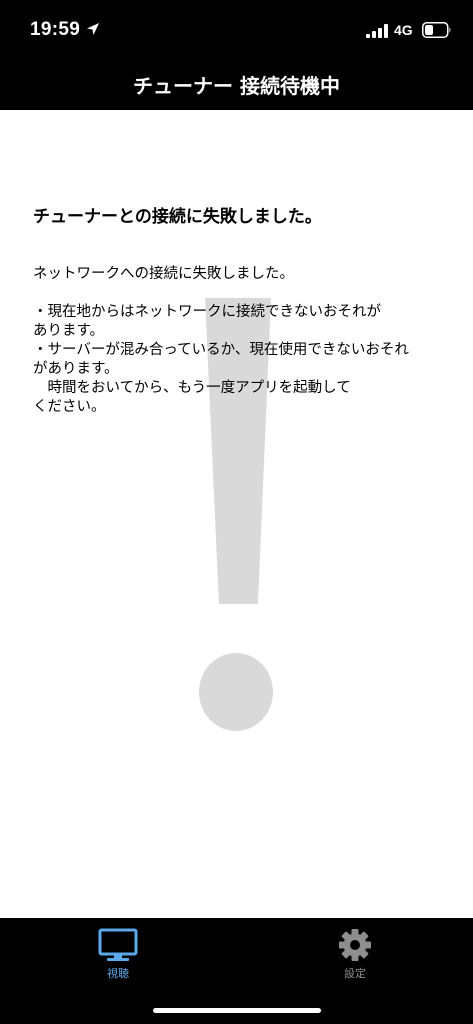  What do you see at coordinates (55, 29) in the screenshot?
I see `status-time: 19:59` at bounding box center [55, 29].